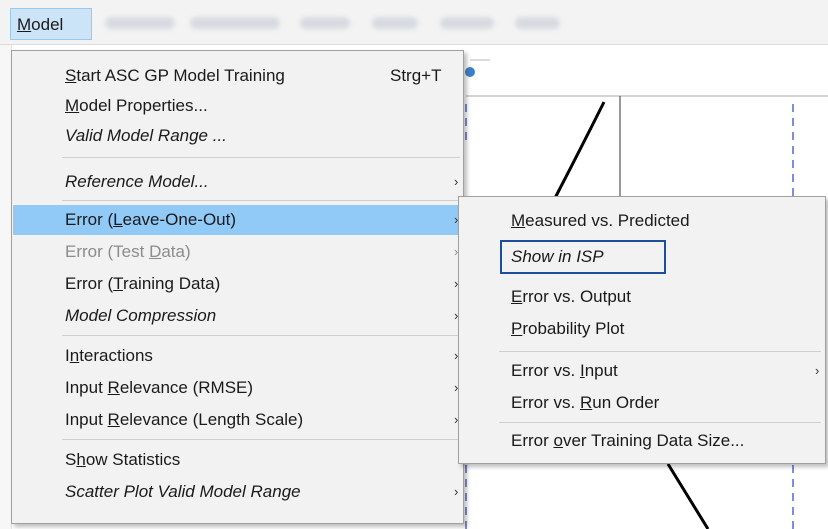 Image resolution: width=828 pixels, height=529 pixels. I want to click on menu-item-show-statistics: Show Statistics, so click(237, 460).